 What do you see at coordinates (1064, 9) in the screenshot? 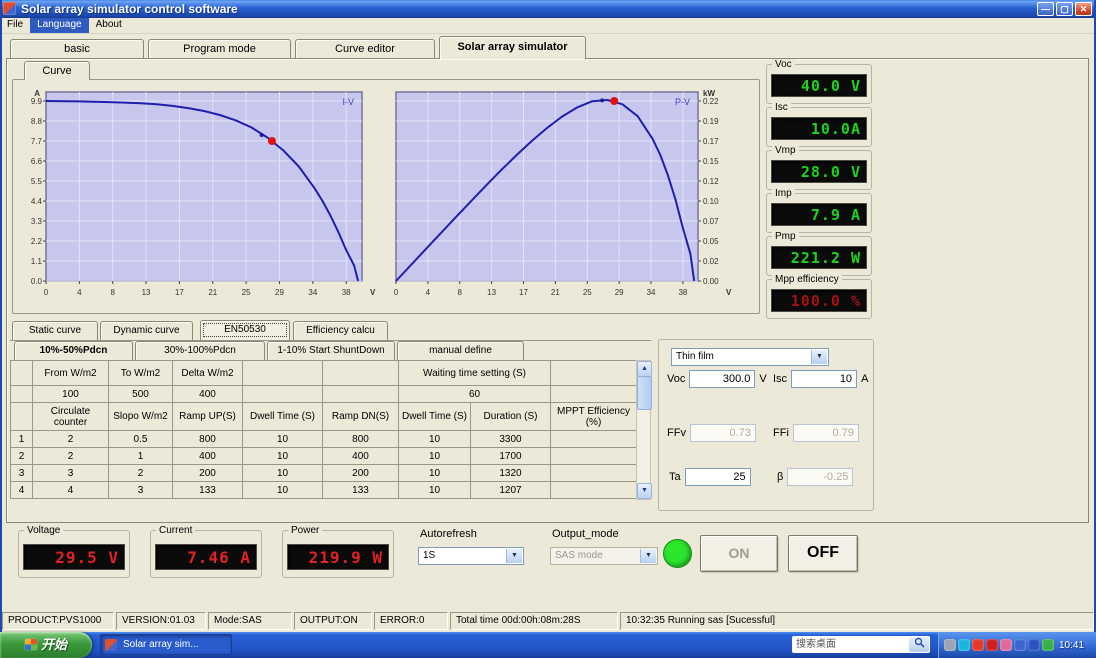
I see `maximize-button: ▢` at bounding box center [1064, 9].